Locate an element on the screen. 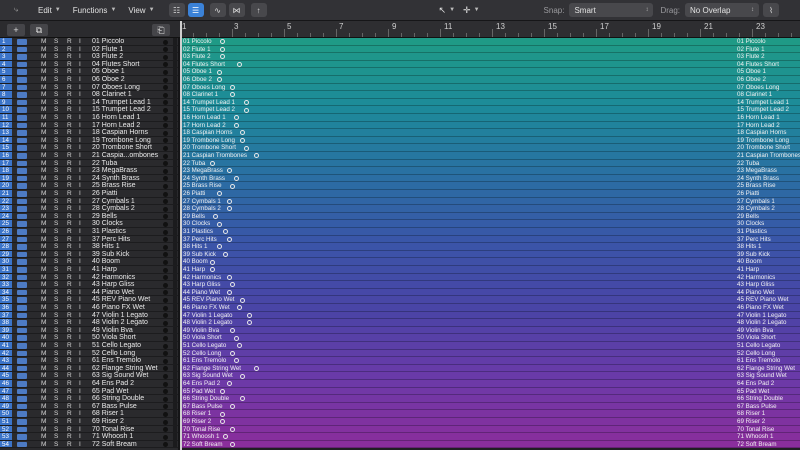  edit-menu-button: Edit ▼ is located at coordinates (49, 10).